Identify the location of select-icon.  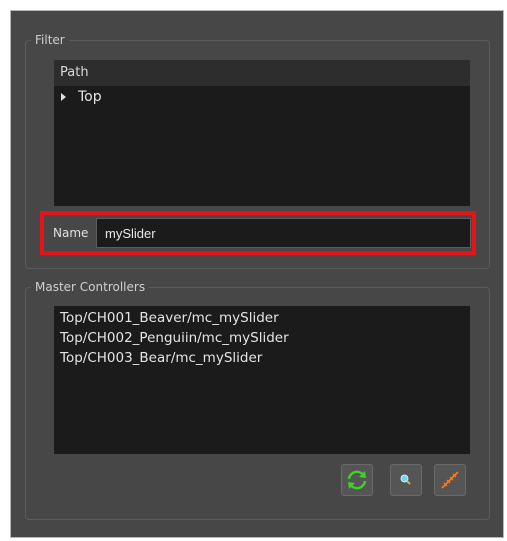
(405, 479).